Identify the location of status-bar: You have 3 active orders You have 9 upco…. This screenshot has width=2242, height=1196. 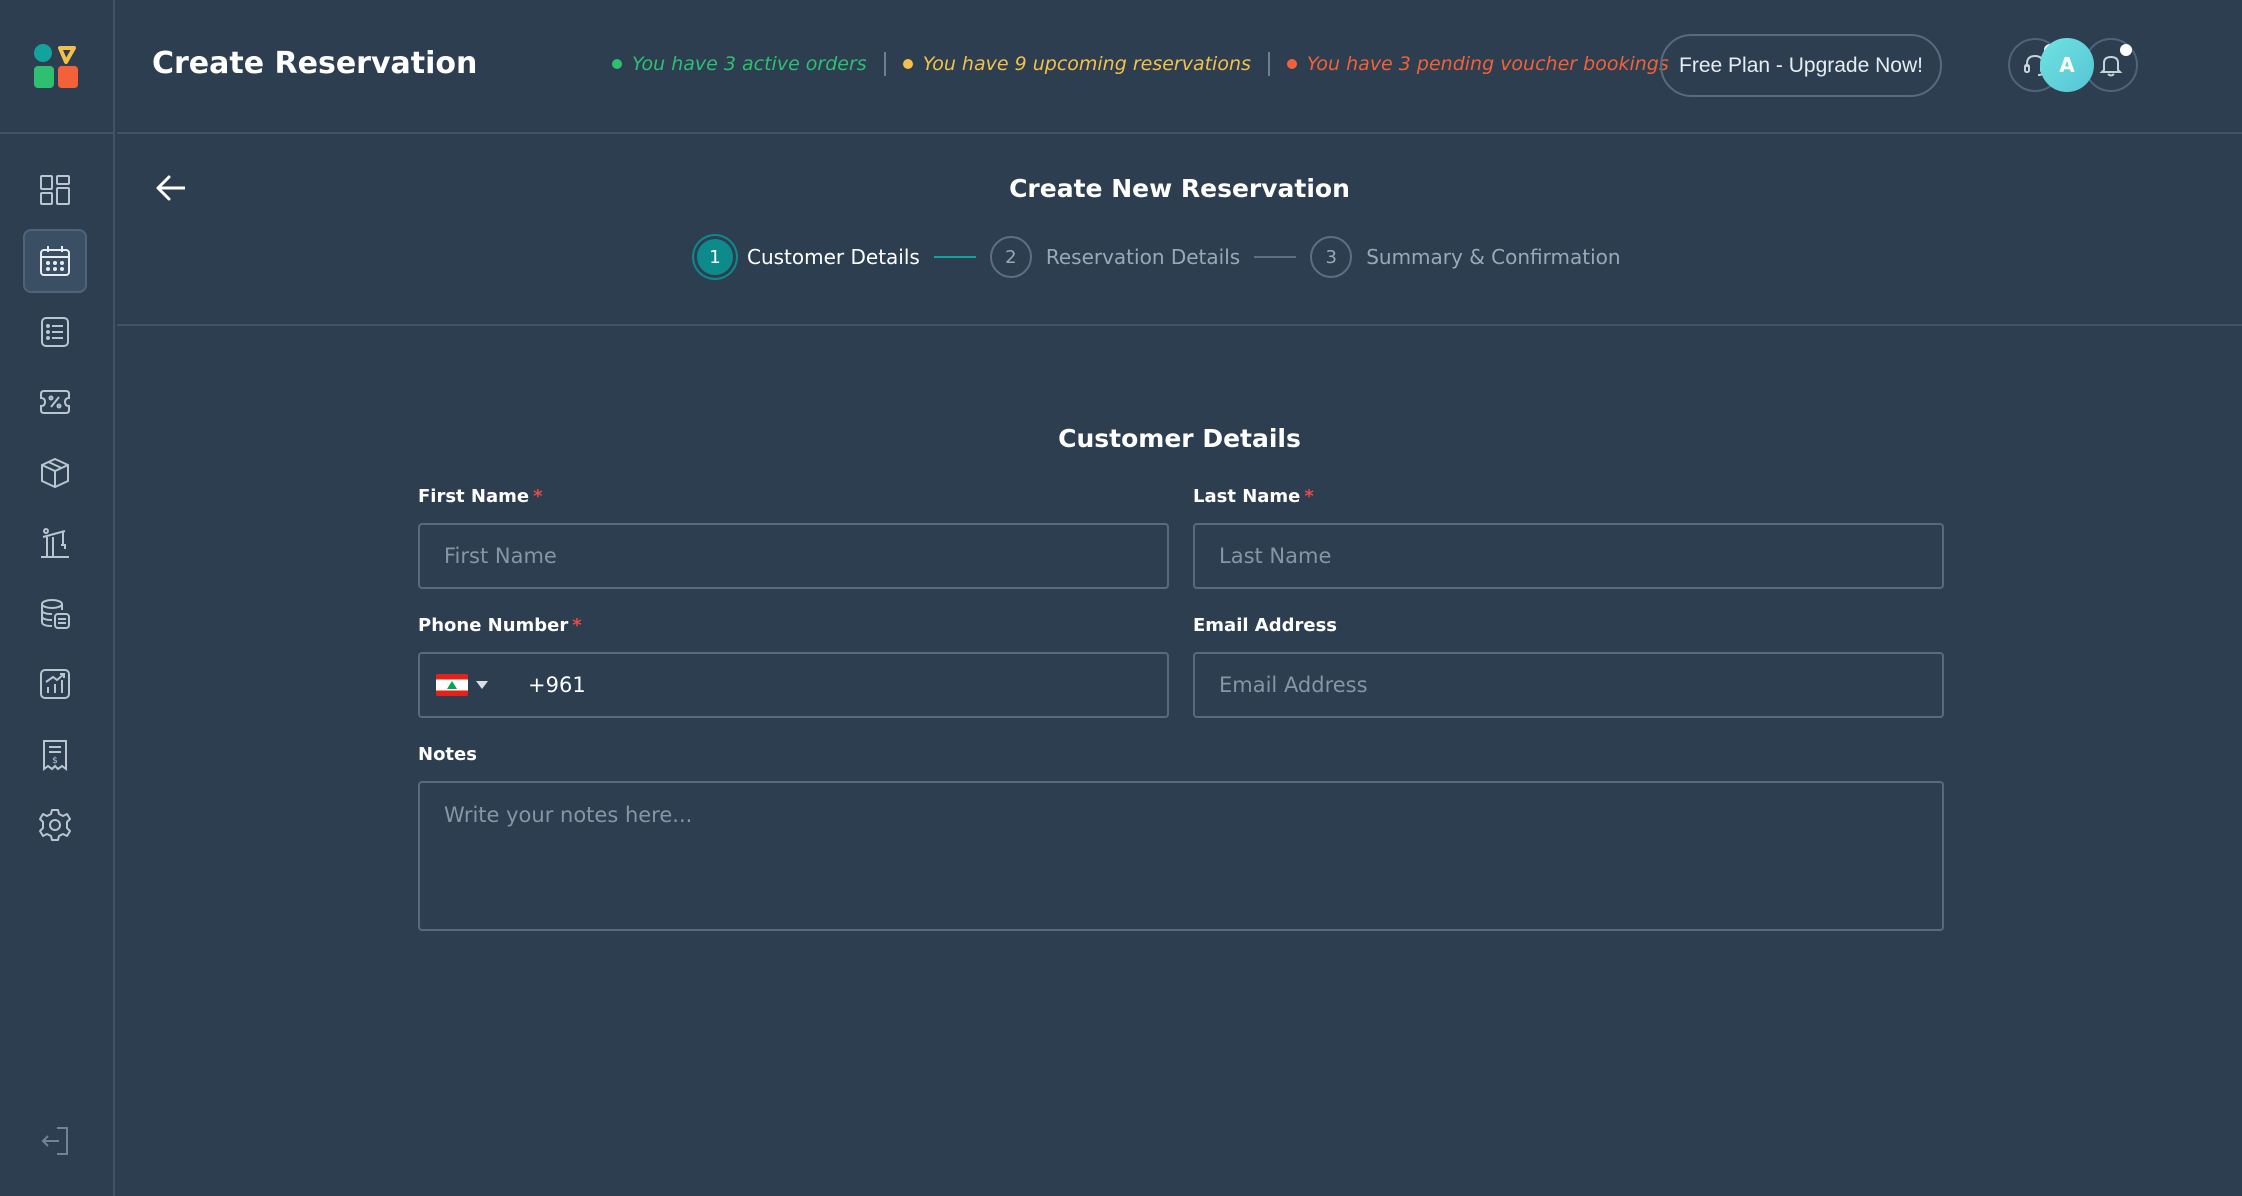
(1140, 64).